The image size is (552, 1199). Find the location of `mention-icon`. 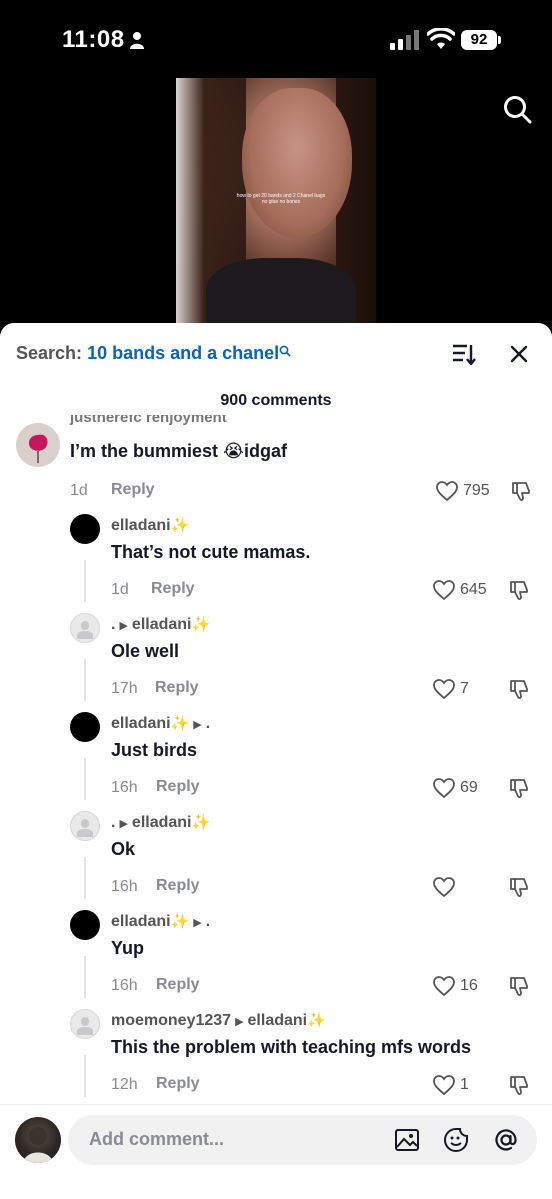

mention-icon is located at coordinates (506, 1140).